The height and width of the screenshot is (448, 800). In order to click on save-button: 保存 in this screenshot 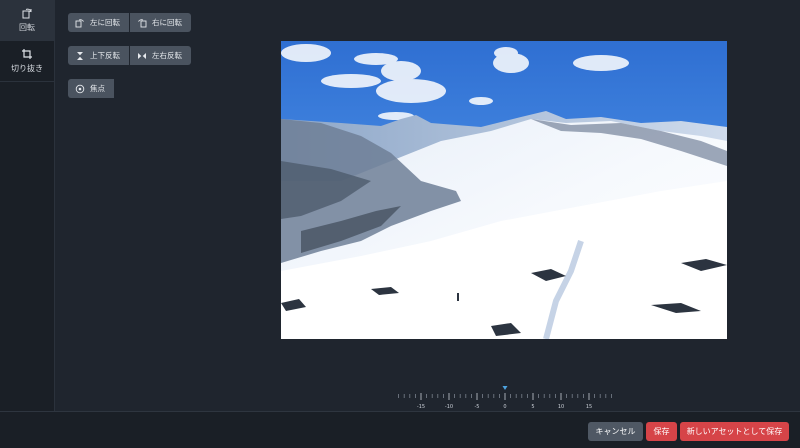, I will do `click(661, 431)`.